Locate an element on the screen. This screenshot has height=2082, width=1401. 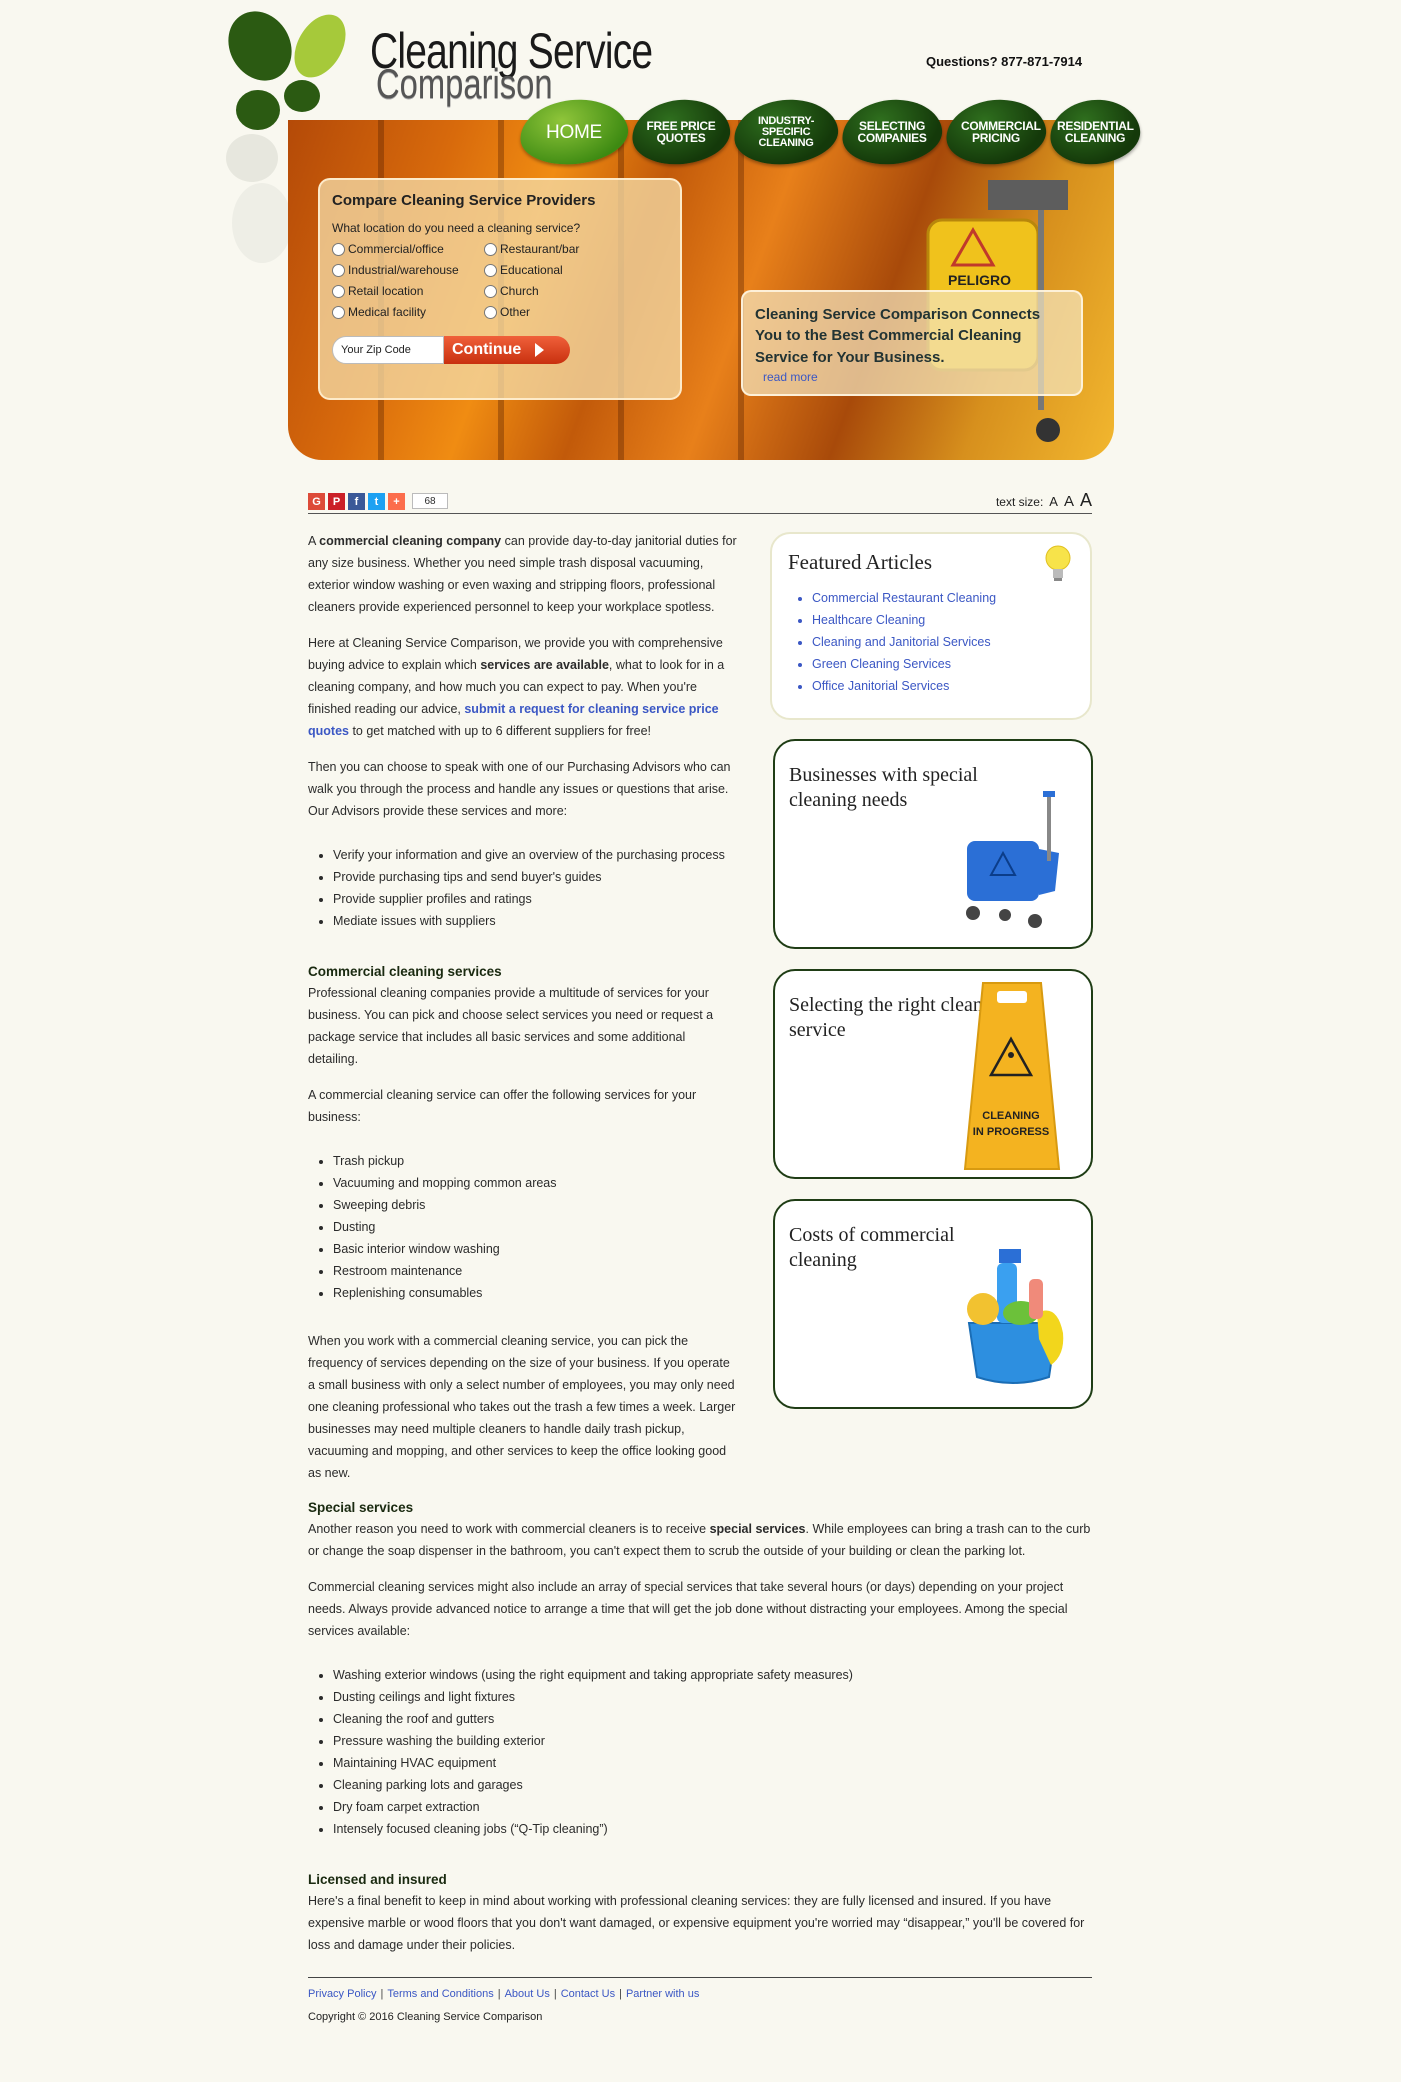
card-costs: Costs of commercial cleaning is located at coordinates (933, 1304).